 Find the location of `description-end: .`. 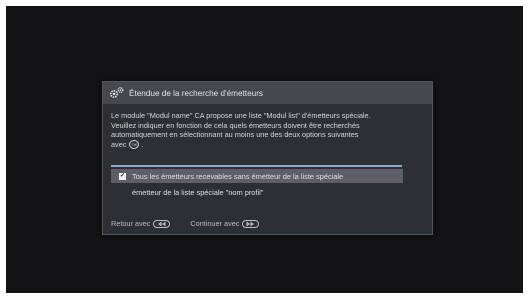

description-end: . is located at coordinates (142, 144).